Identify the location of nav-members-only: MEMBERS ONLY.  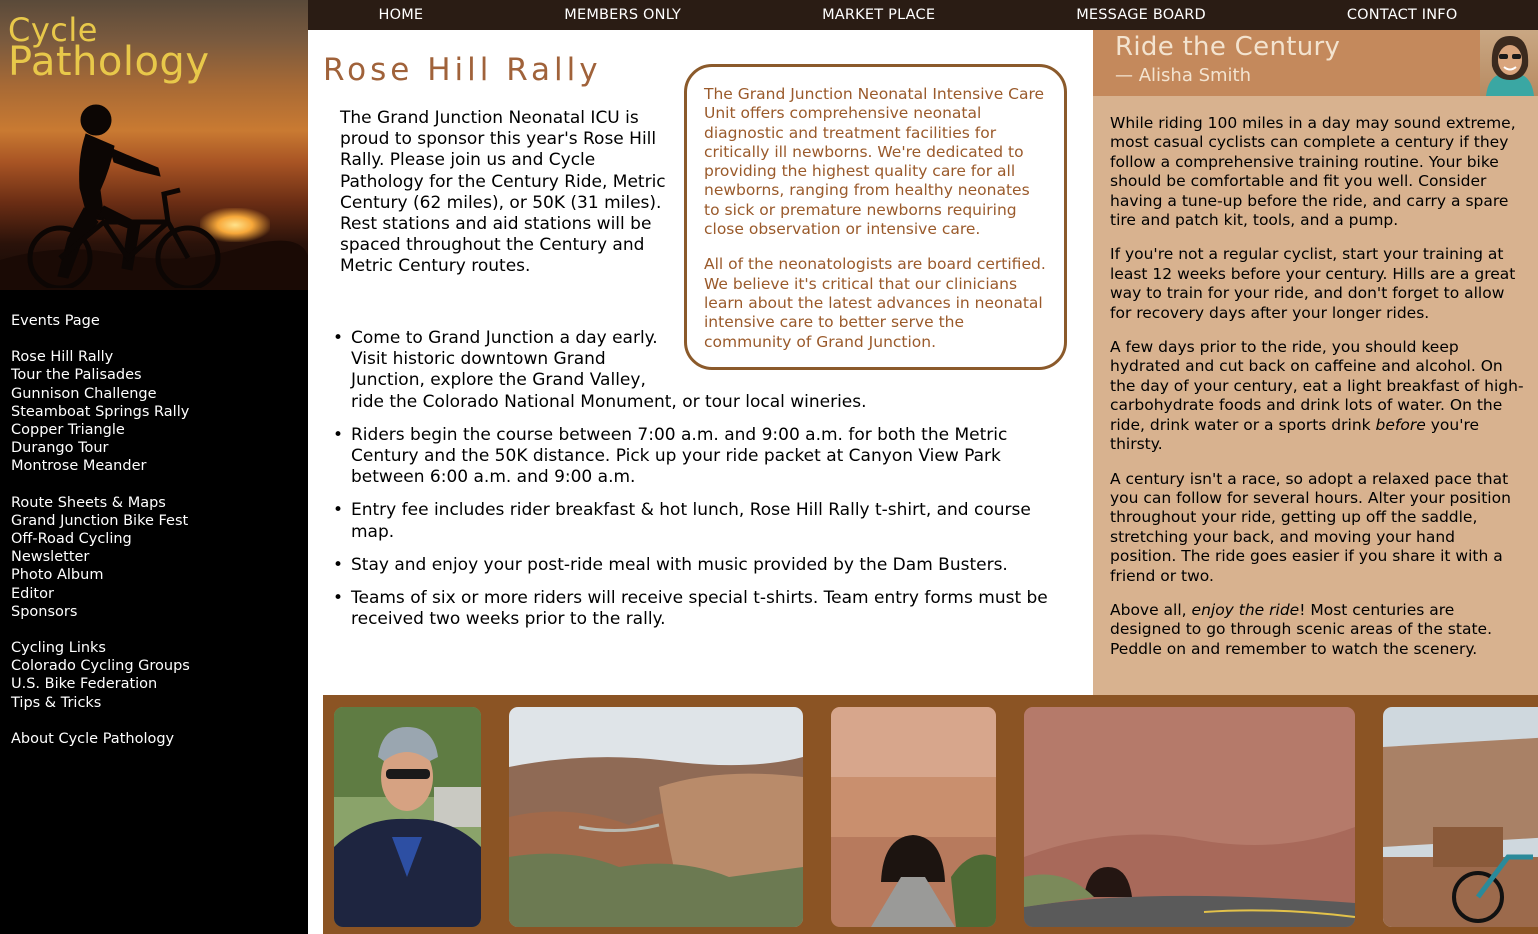
(622, 15).